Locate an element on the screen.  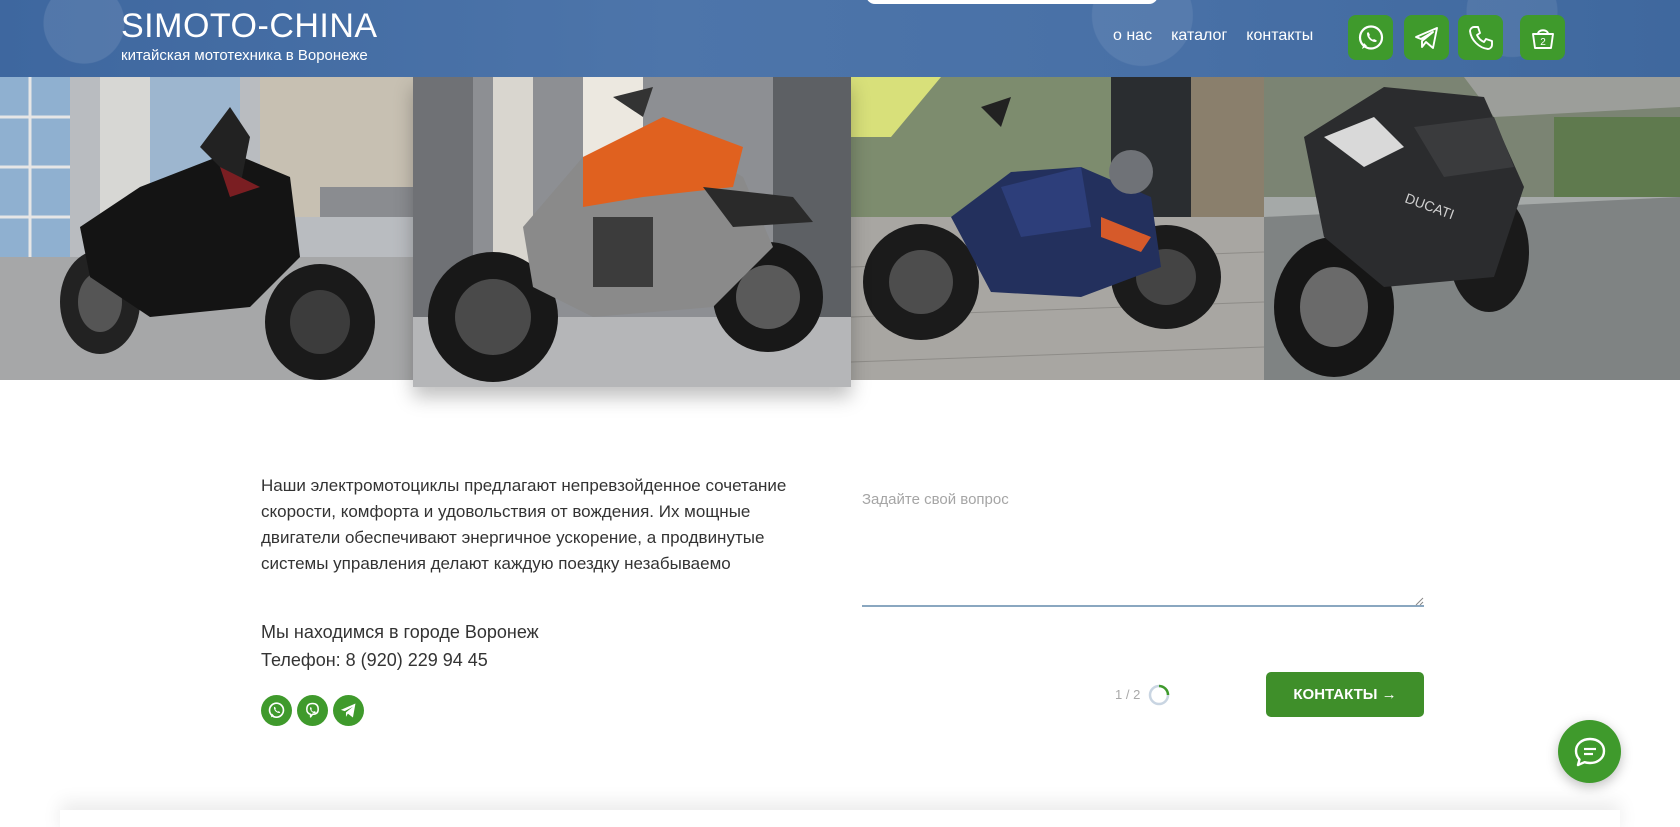
gallery-photo-dark-sport-motorcycle: DUCATI is located at coordinates (1472, 228).